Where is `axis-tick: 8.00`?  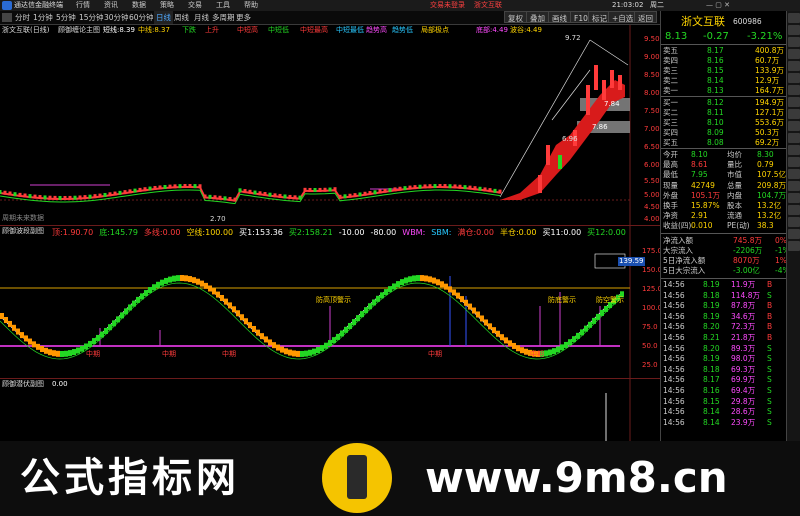 axis-tick: 8.00 is located at coordinates (652, 93).